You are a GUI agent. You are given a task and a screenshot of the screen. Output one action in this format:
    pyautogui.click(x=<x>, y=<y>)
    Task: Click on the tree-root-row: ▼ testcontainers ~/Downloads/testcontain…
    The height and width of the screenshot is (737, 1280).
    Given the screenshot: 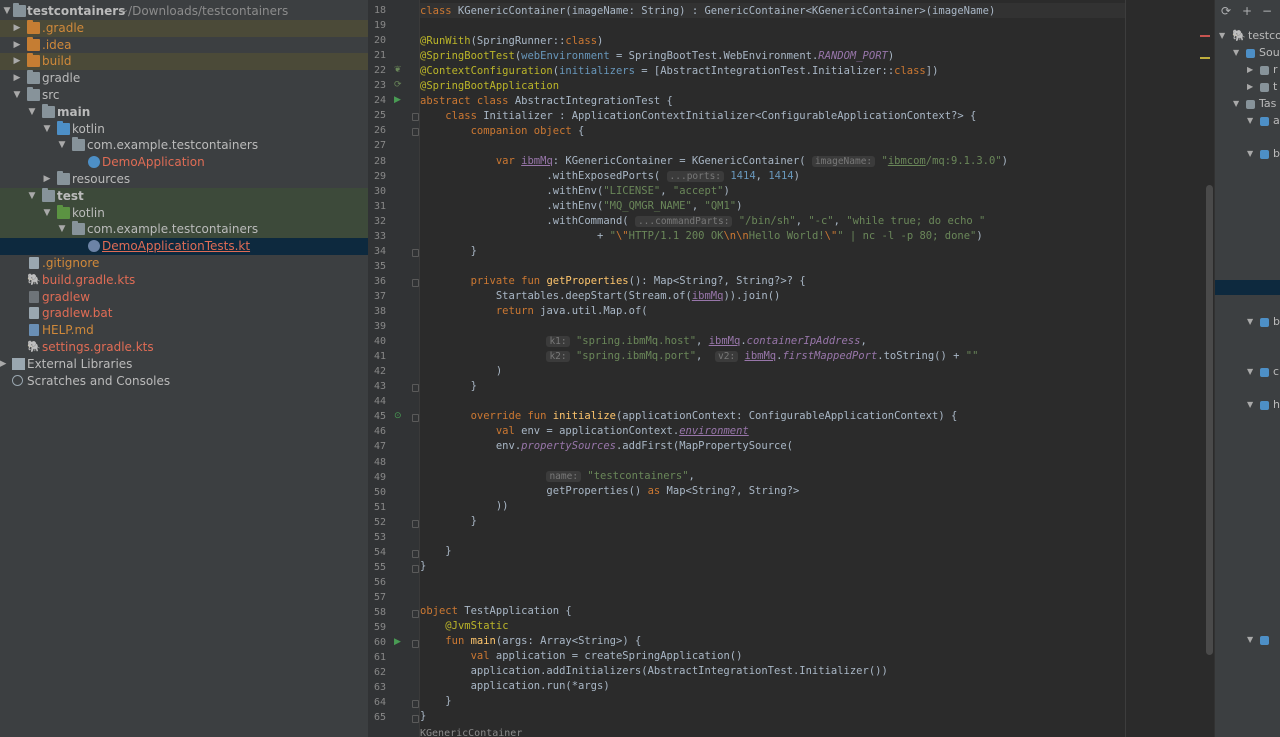 What is the action you would take?
    pyautogui.click(x=184, y=11)
    